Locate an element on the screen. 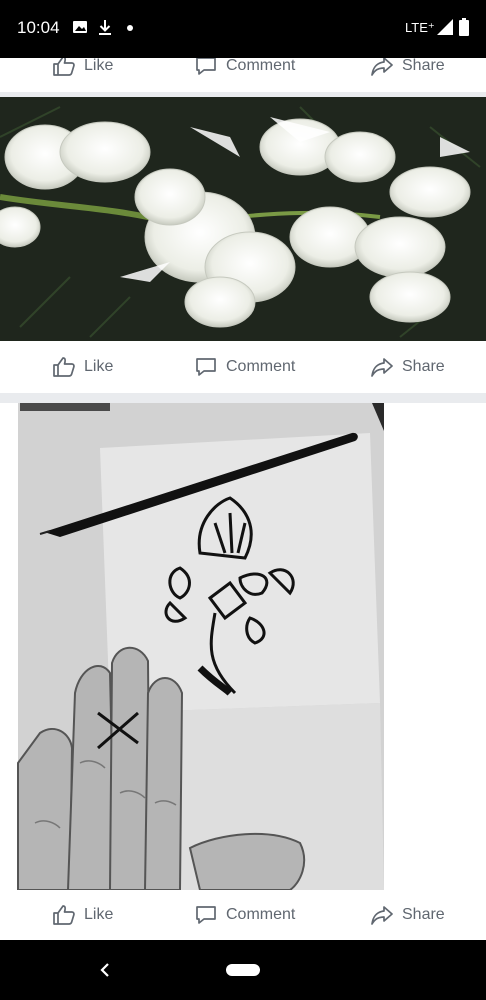 The width and height of the screenshot is (486, 1000). battery-icon is located at coordinates (464, 27).